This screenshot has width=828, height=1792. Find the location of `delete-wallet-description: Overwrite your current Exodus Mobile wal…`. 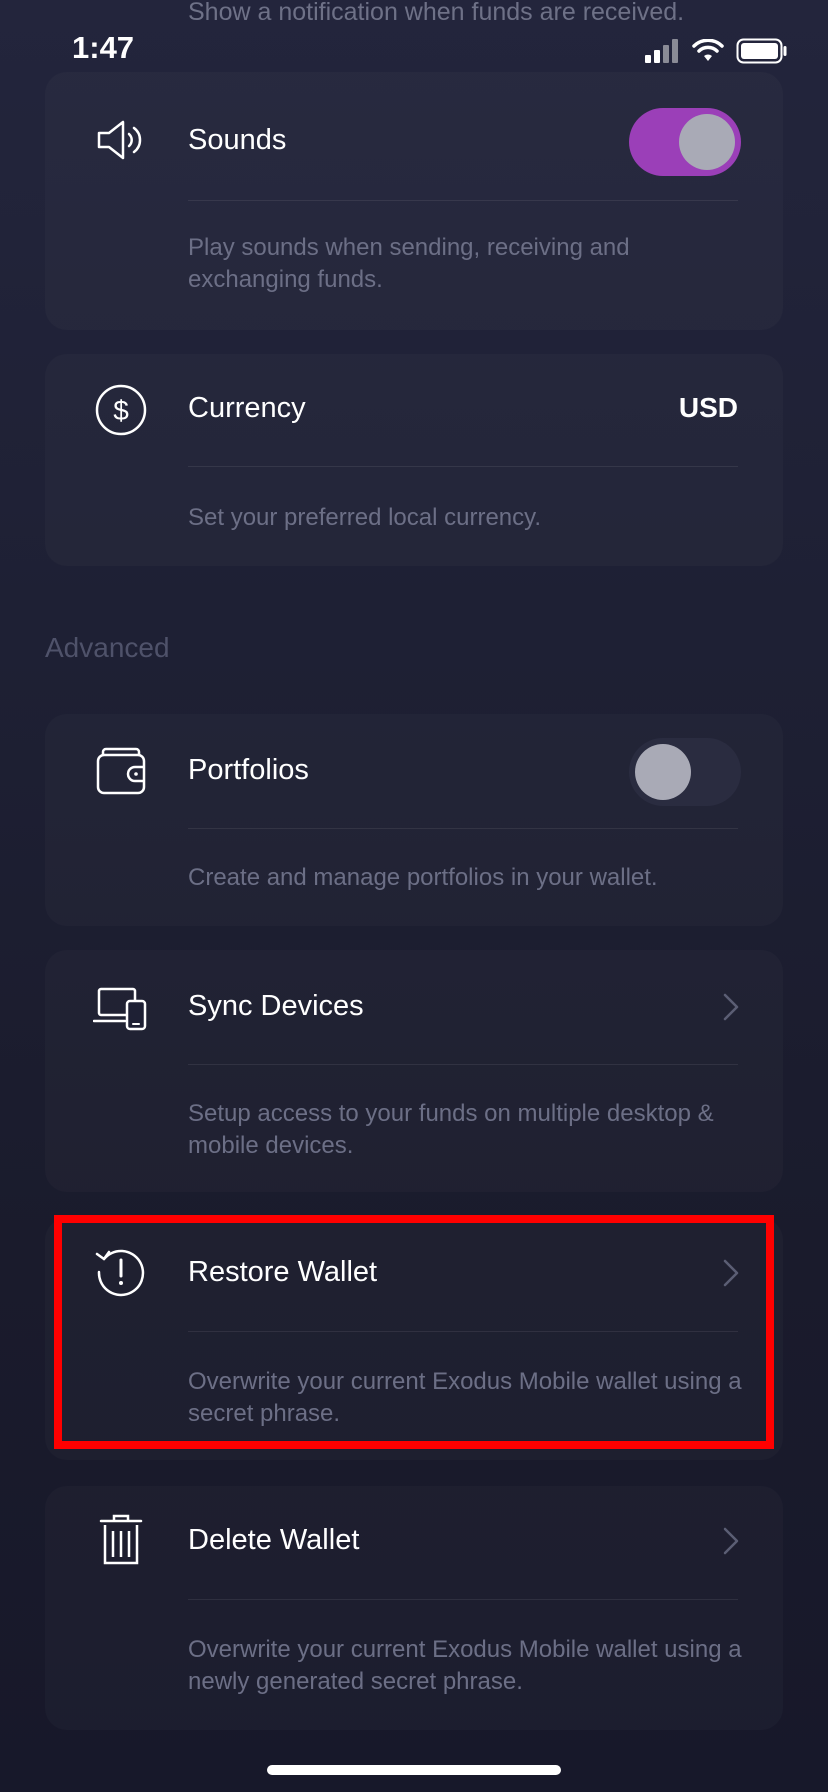

delete-wallet-description: Overwrite your current Exodus Mobile wal… is located at coordinates (465, 1665).